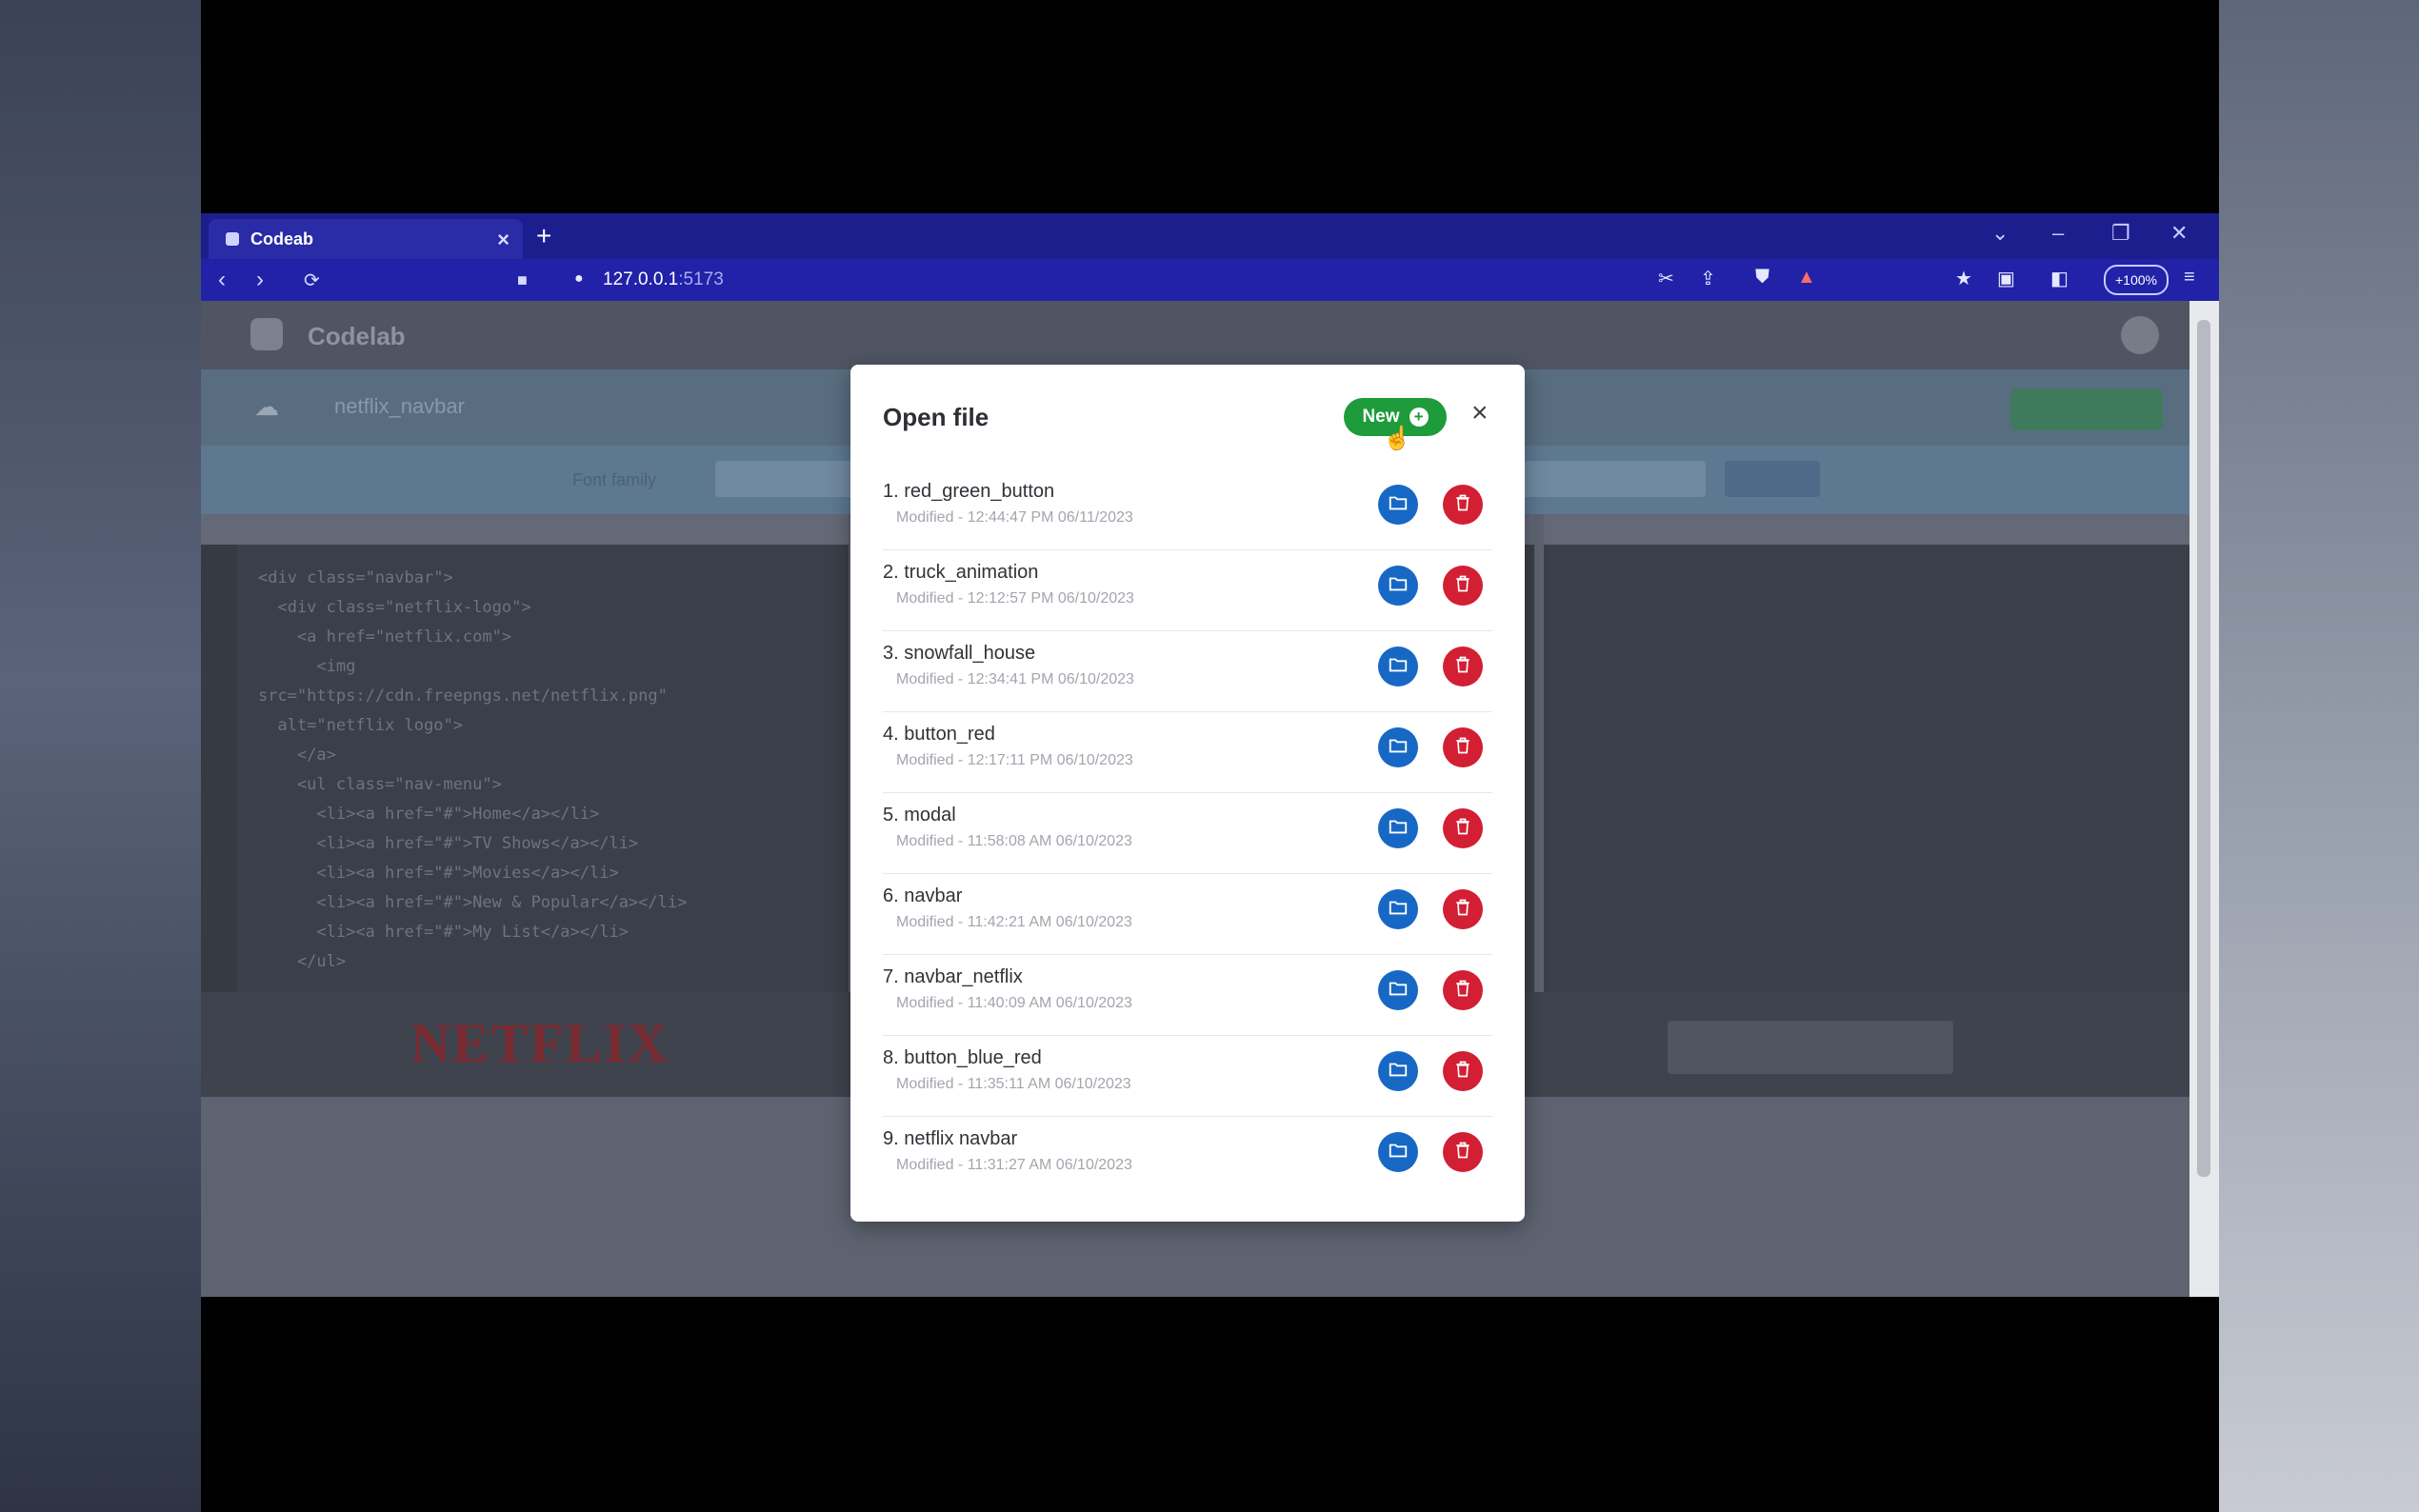 This screenshot has width=2419, height=1512. Describe the element at coordinates (2086, 409) in the screenshot. I see `open-button` at that location.